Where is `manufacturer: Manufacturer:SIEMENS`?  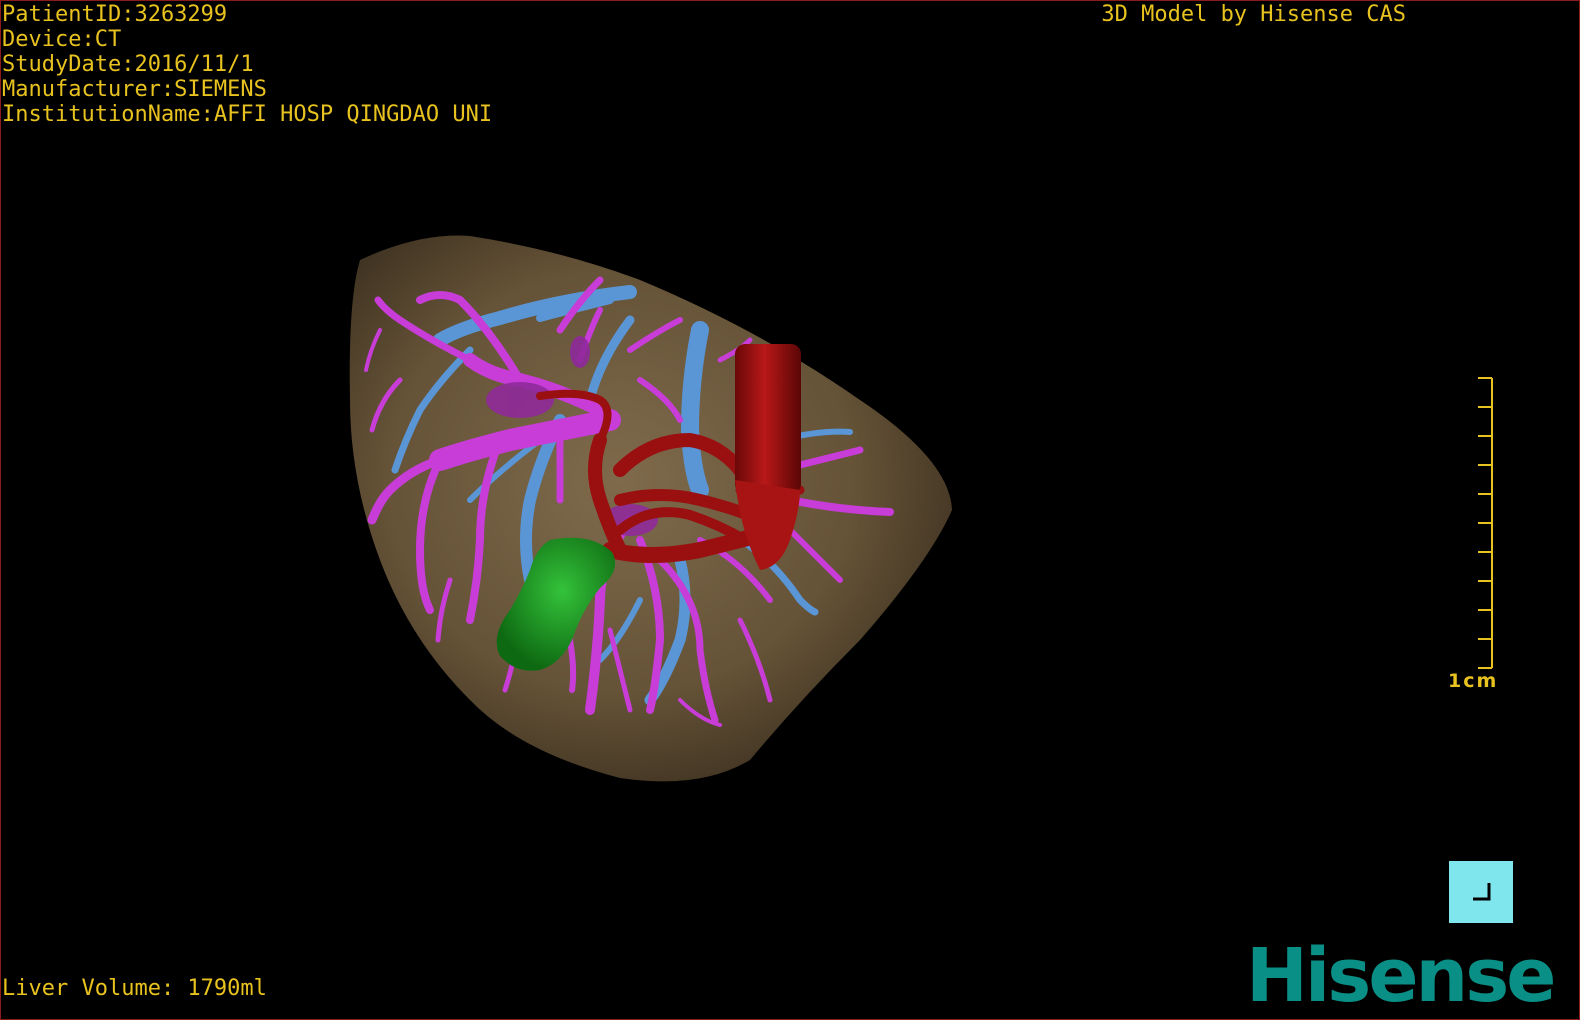 manufacturer: Manufacturer:SIEMENS is located at coordinates (134, 89).